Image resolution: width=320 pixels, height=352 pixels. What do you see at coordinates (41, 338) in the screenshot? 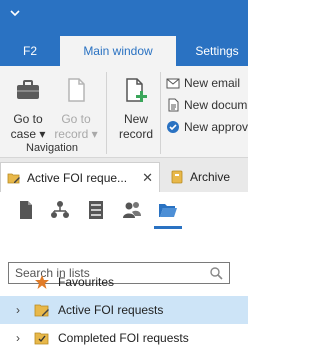
I see `folder-check-icon` at bounding box center [41, 338].